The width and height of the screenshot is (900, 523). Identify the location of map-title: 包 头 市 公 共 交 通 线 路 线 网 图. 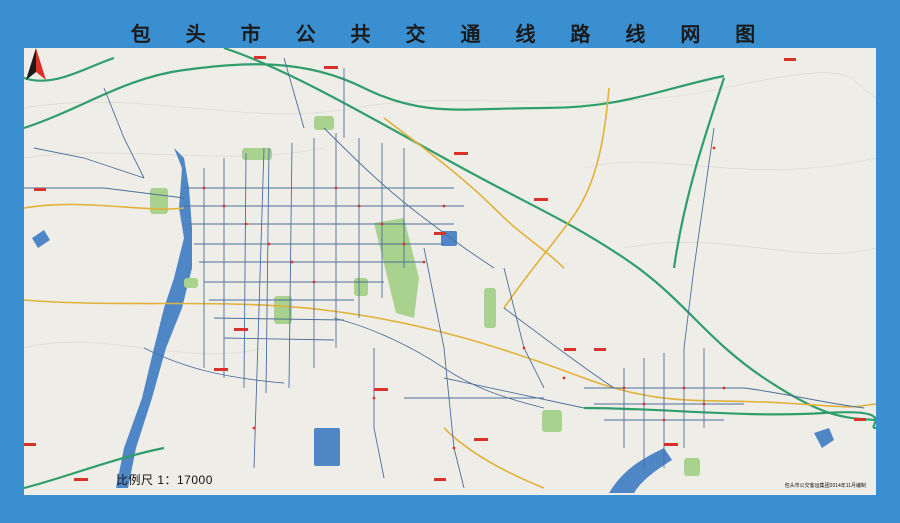
(450, 34).